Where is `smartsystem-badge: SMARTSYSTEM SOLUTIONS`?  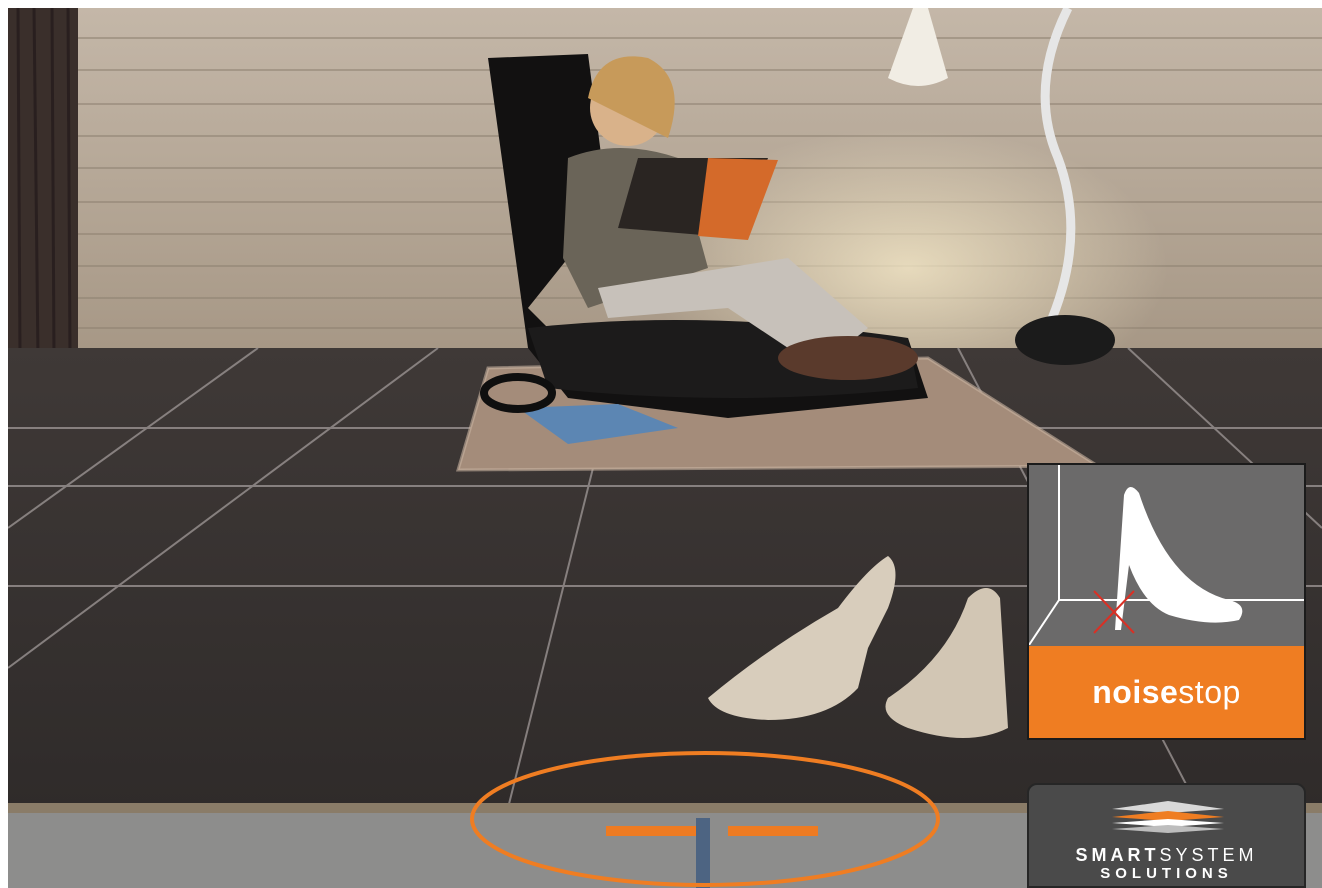 smartsystem-badge: SMARTSYSTEM SOLUTIONS is located at coordinates (1166, 835).